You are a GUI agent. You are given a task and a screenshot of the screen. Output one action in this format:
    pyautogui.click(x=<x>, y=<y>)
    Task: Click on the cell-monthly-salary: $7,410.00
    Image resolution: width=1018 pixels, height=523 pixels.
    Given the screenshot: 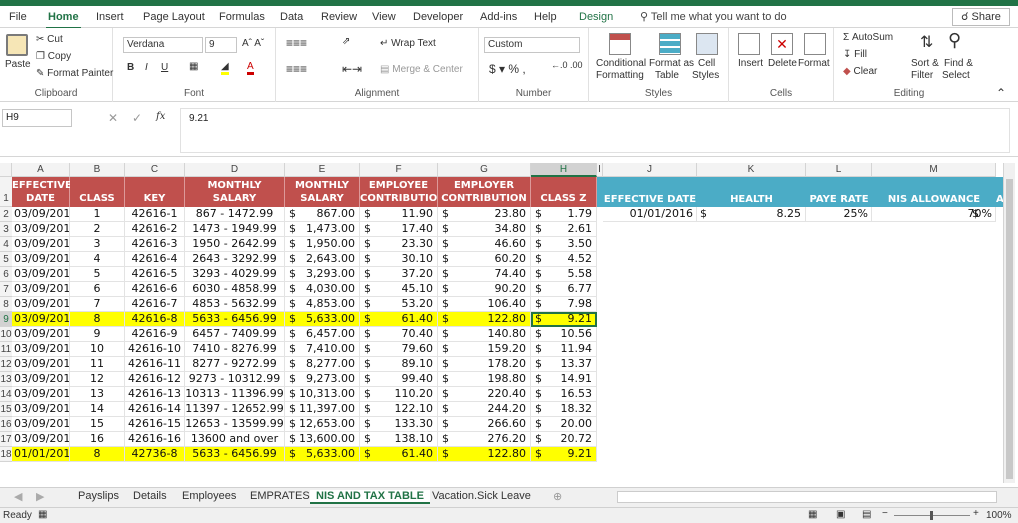 What is the action you would take?
    pyautogui.click(x=322, y=349)
    